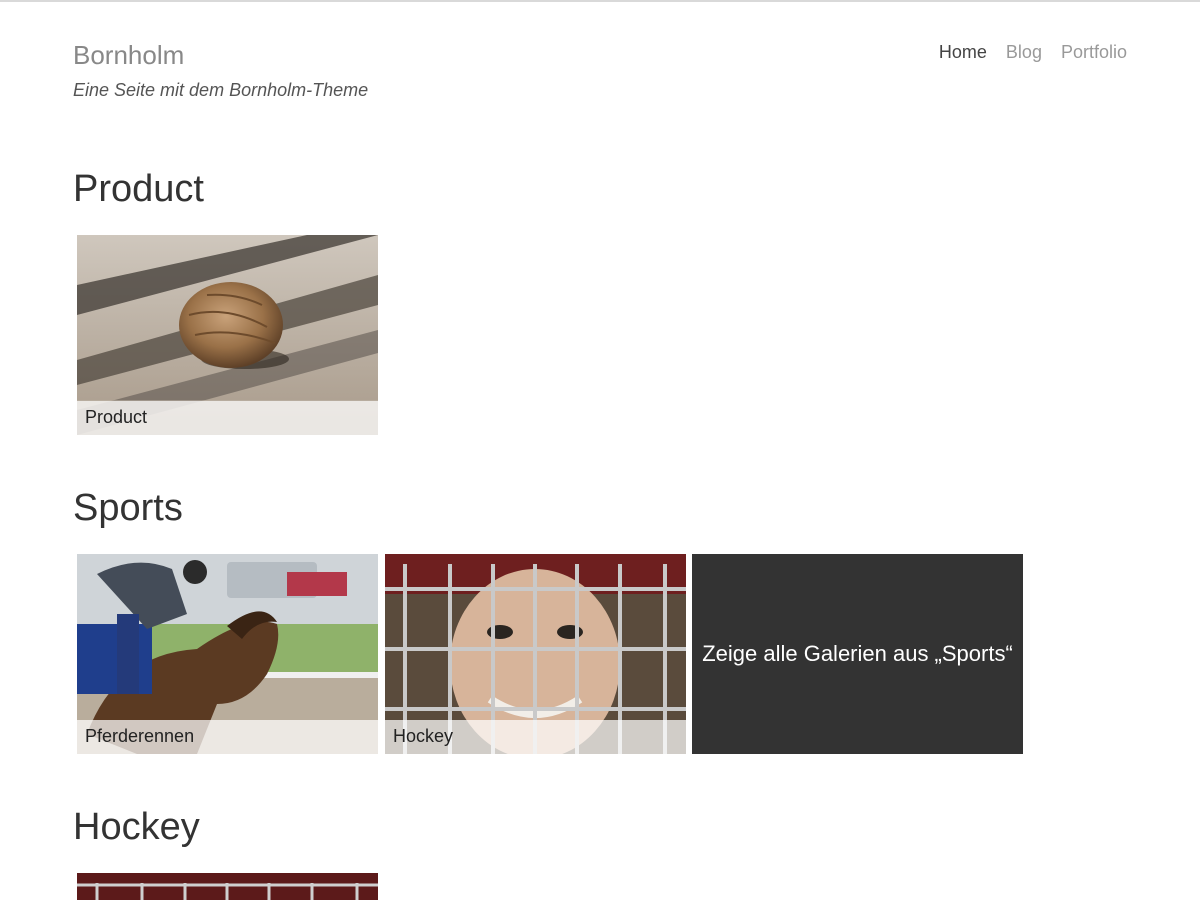  Describe the element at coordinates (535, 654) in the screenshot. I see `gallery-tile-hockey: Hockey` at that location.